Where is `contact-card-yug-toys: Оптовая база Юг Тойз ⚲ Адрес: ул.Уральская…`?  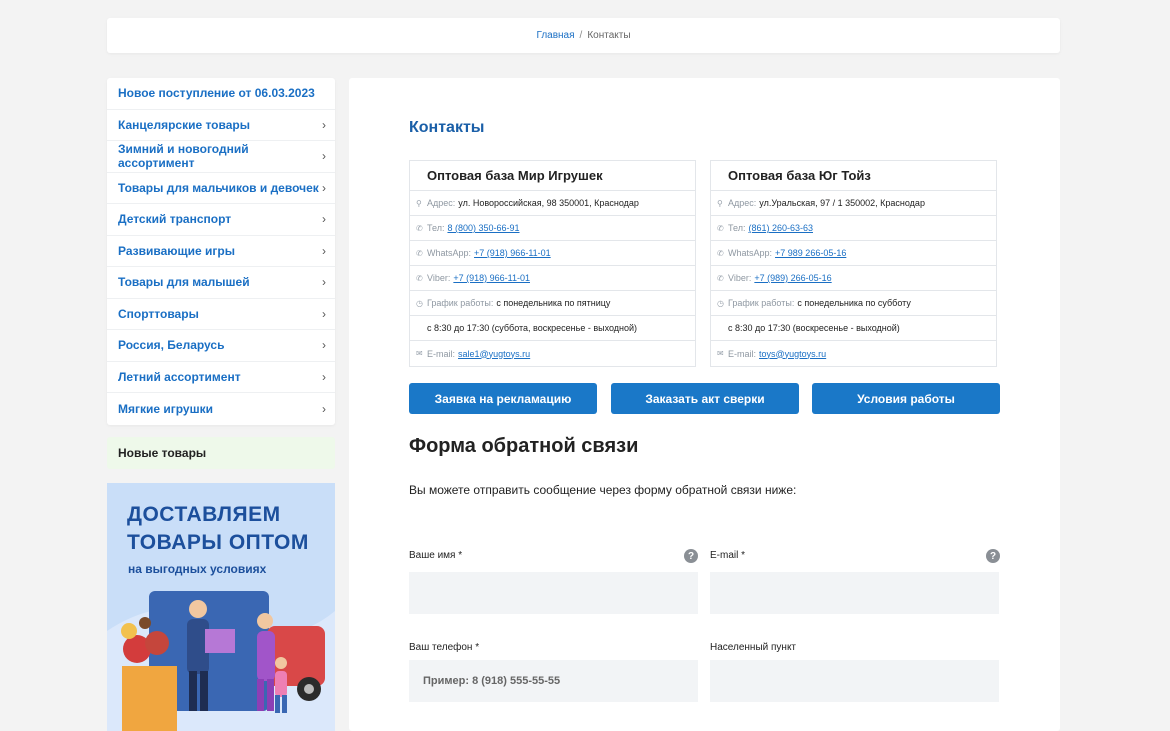 contact-card-yug-toys: Оптовая база Юг Тойз ⚲ Адрес: ул.Уральская… is located at coordinates (853, 263).